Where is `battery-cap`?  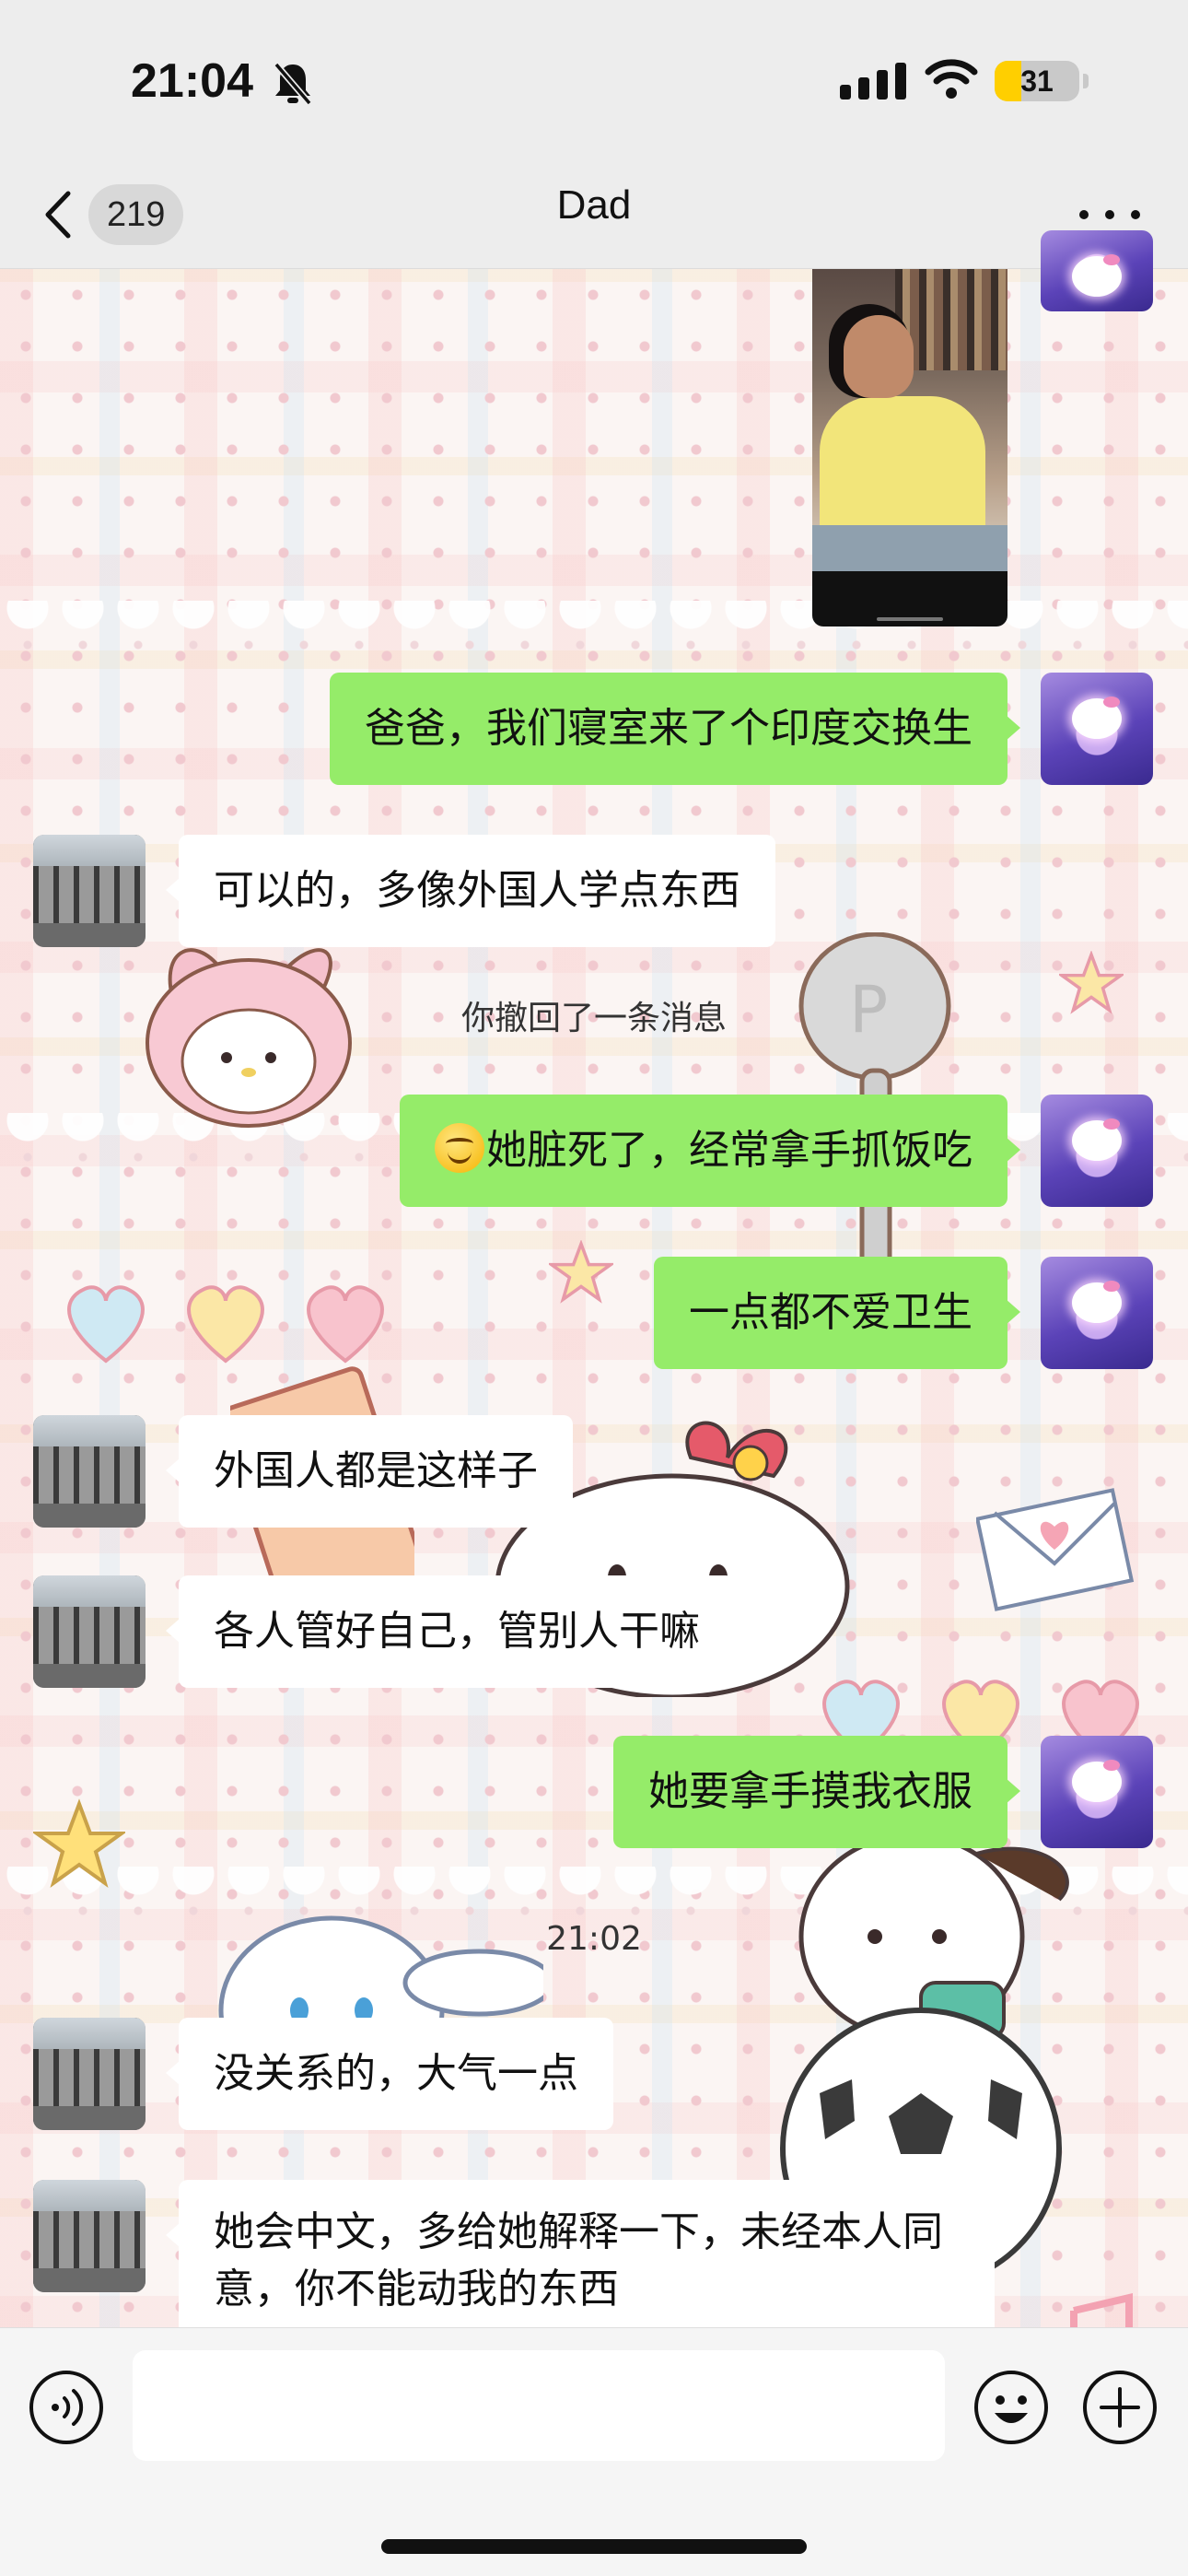 battery-cap is located at coordinates (1086, 81).